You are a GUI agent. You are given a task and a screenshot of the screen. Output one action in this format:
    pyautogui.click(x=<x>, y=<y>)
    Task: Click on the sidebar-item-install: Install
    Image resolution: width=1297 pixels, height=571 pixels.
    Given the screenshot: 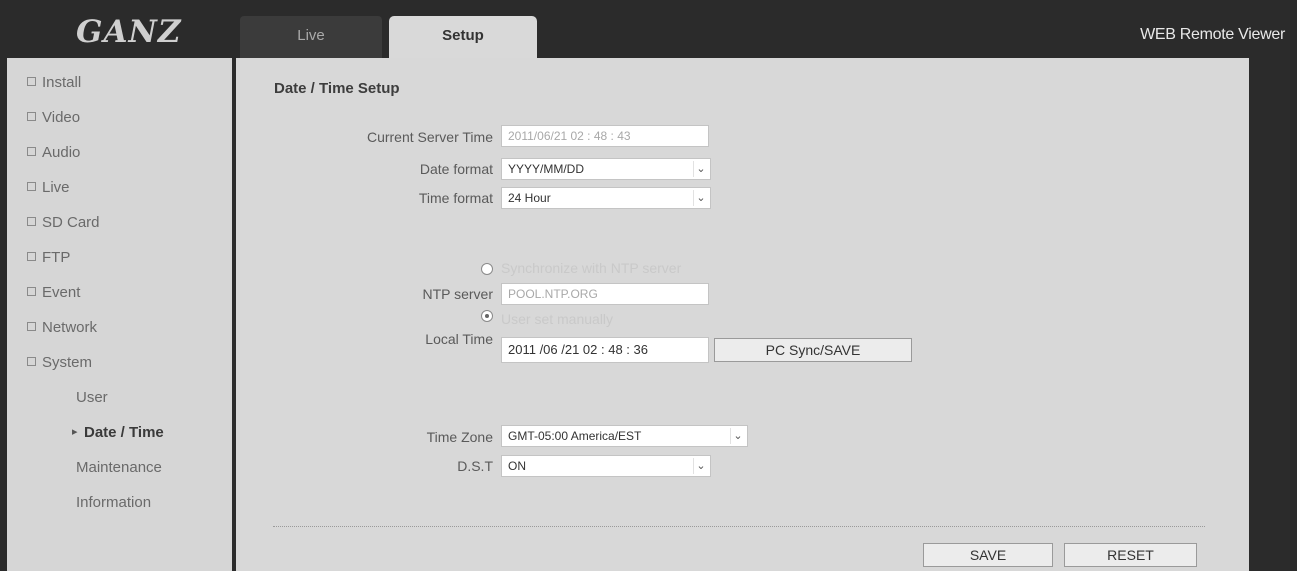 What is the action you would take?
    pyautogui.click(x=54, y=82)
    